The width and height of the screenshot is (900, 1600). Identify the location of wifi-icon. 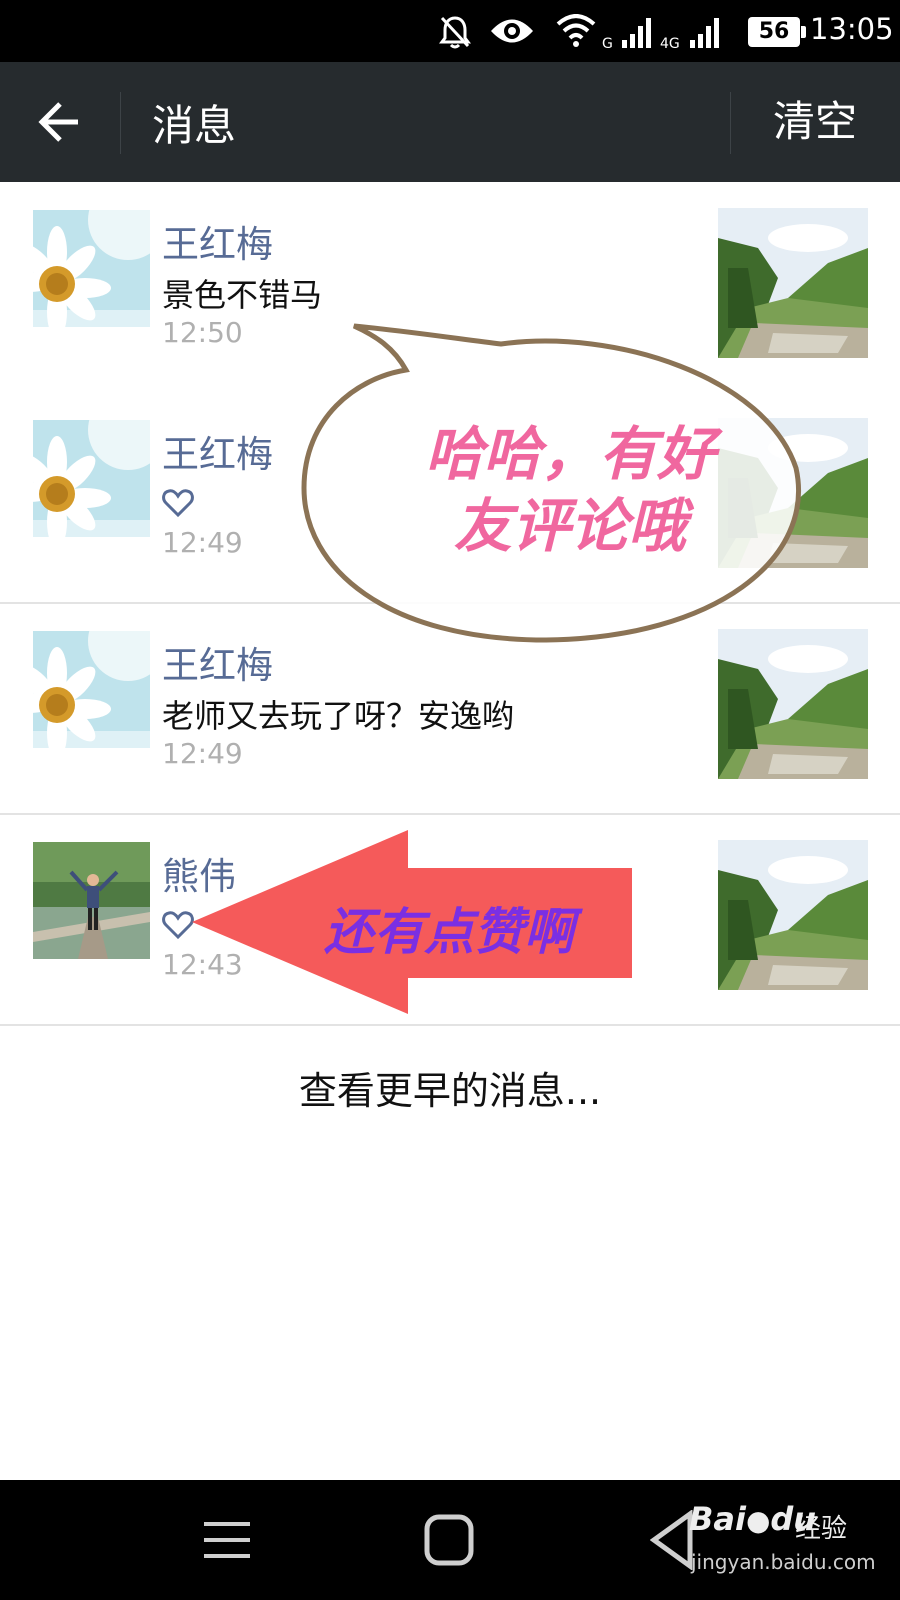
(576, 30).